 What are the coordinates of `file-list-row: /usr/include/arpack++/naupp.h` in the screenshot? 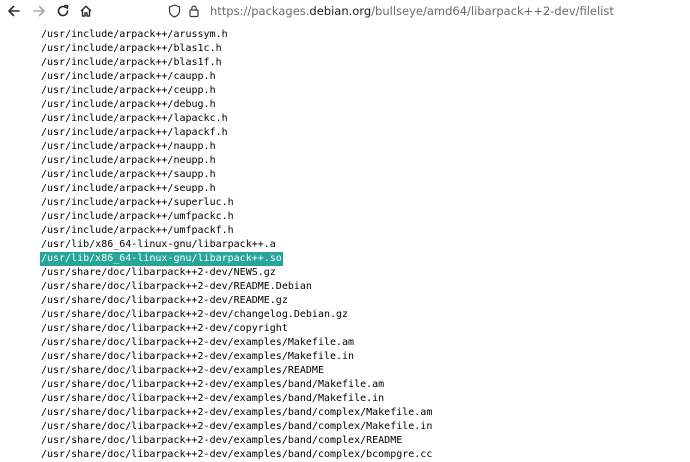 It's located at (236, 143).